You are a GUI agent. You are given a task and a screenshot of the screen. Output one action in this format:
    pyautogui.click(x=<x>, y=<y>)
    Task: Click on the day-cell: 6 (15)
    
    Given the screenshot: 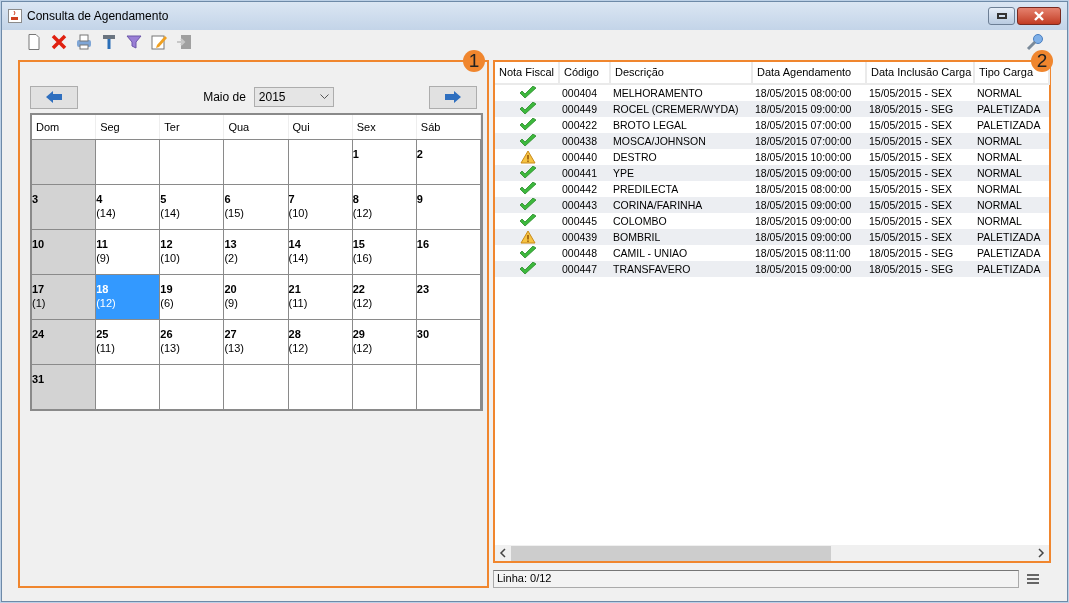 What is the action you would take?
    pyautogui.click(x=256, y=206)
    